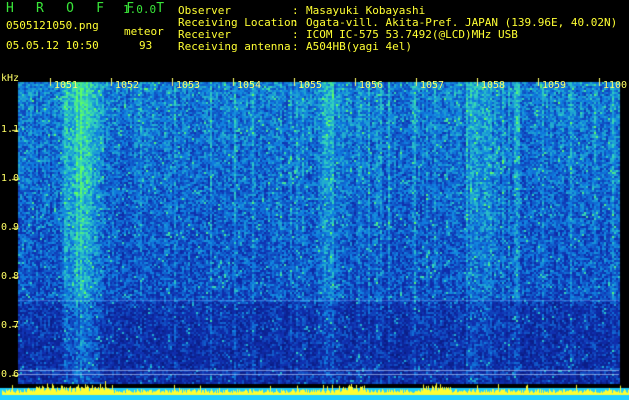 The image size is (629, 400). What do you see at coordinates (188, 85) in the screenshot?
I see `x-tick-label: 1053` at bounding box center [188, 85].